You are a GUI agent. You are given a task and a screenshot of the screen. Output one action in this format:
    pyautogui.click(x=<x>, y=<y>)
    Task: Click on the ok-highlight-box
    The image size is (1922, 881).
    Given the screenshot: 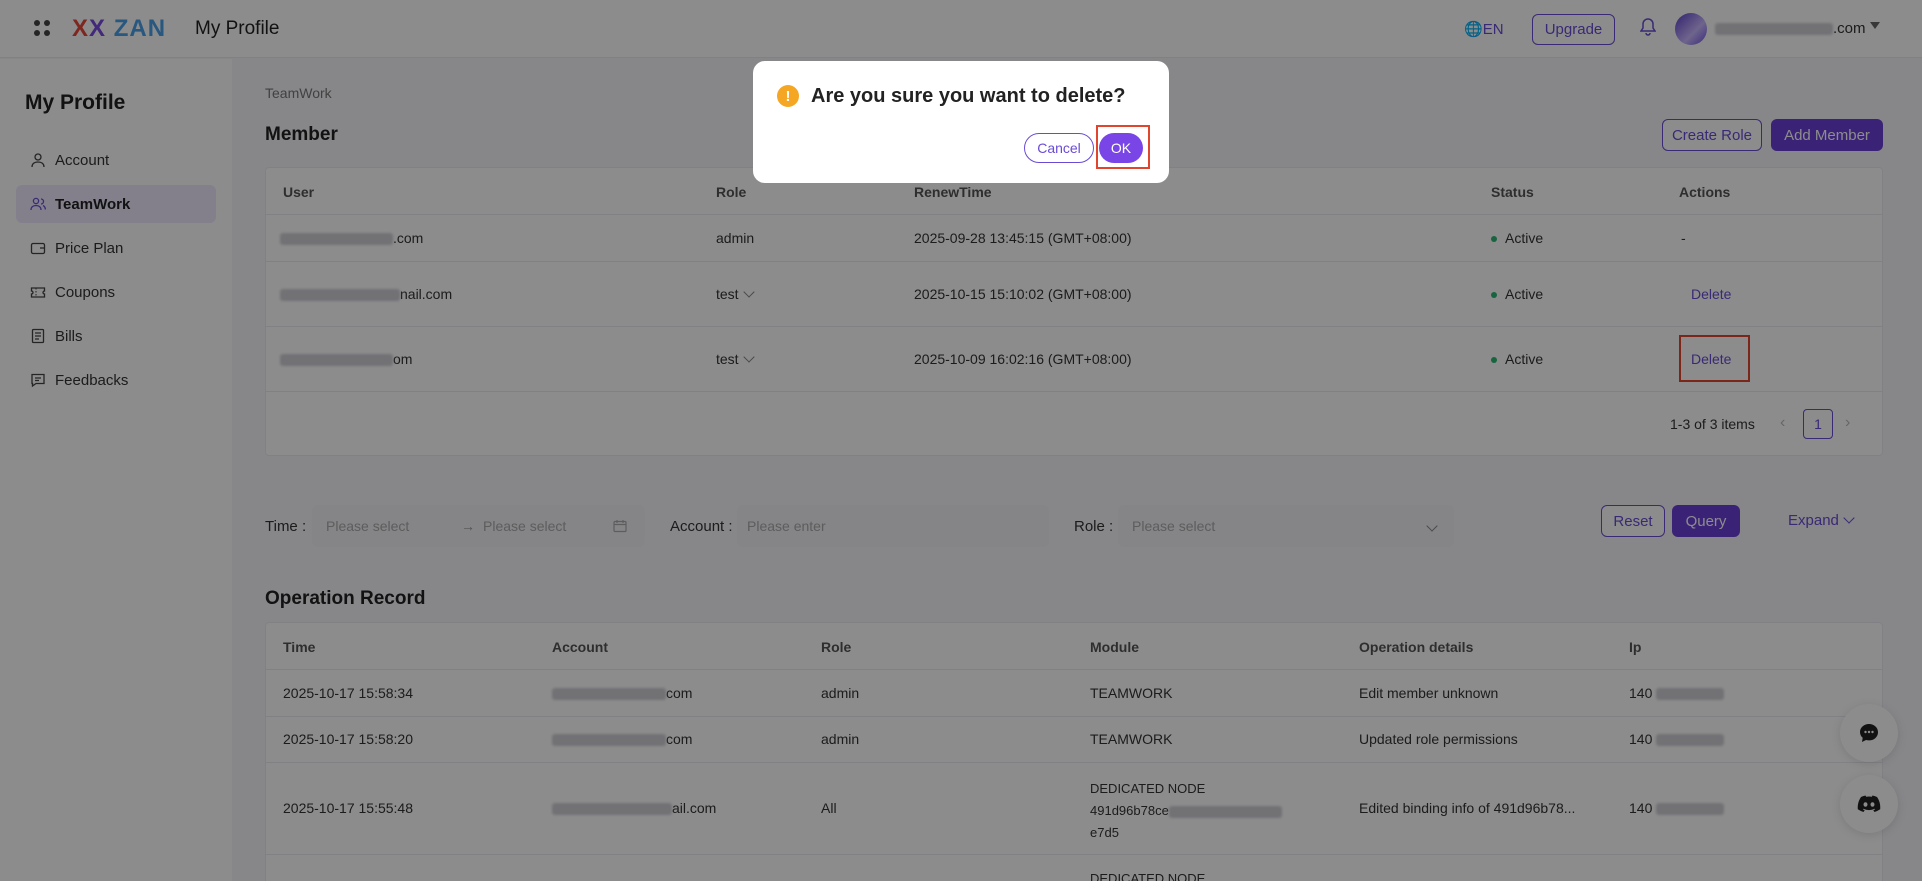 What is the action you would take?
    pyautogui.click(x=1123, y=147)
    